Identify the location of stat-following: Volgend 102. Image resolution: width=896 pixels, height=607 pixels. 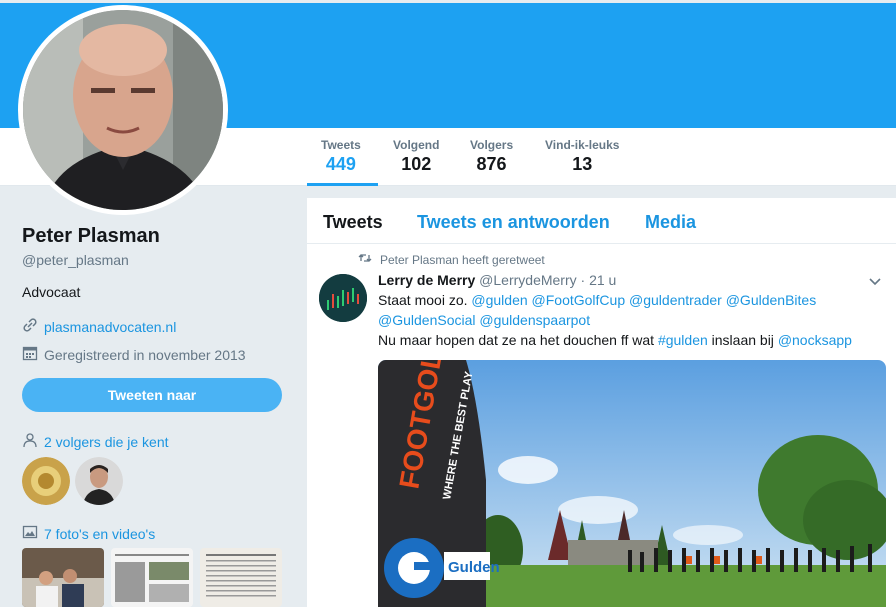
(416, 156).